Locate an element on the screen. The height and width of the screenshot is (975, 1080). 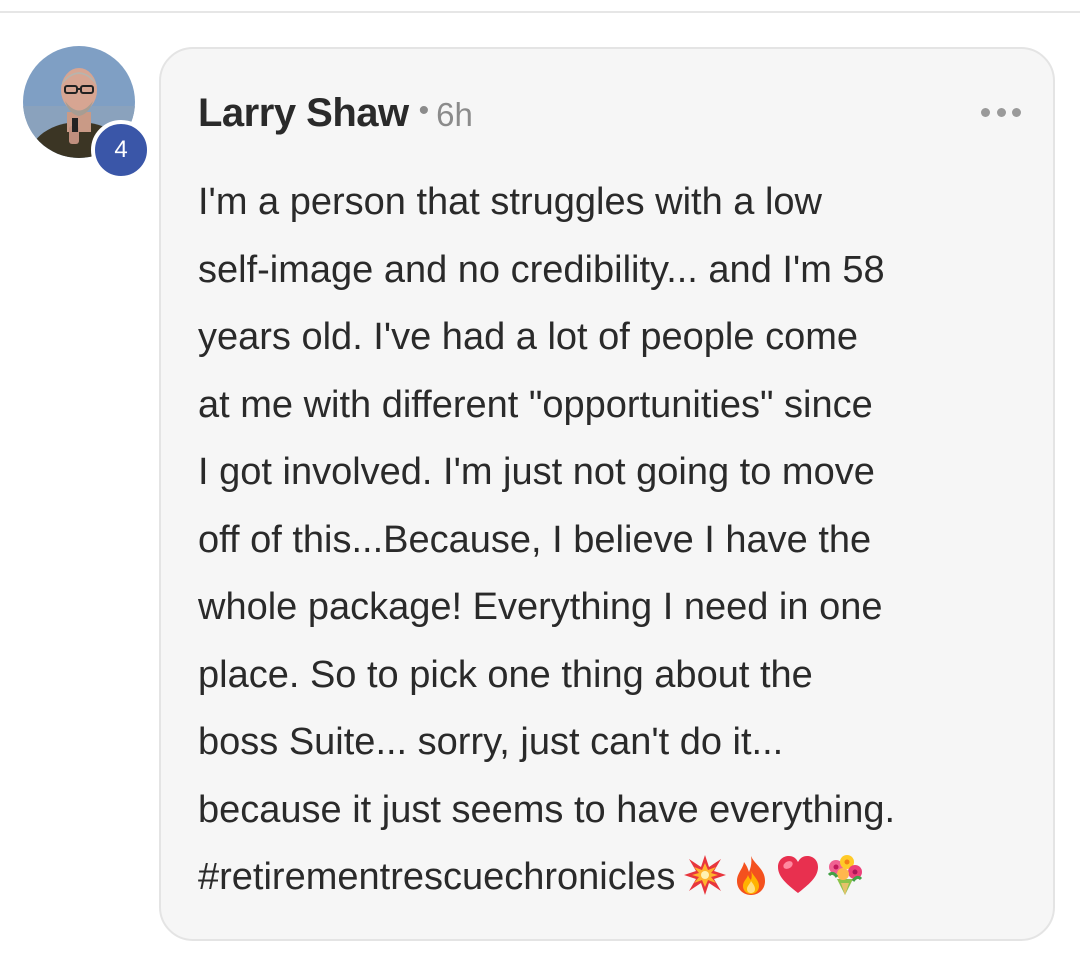
fire-emoji is located at coordinates (751, 875).